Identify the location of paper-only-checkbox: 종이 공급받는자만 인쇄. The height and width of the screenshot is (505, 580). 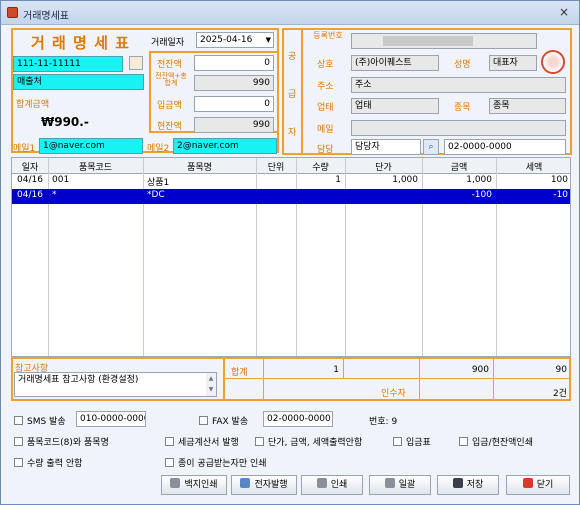
(216, 462).